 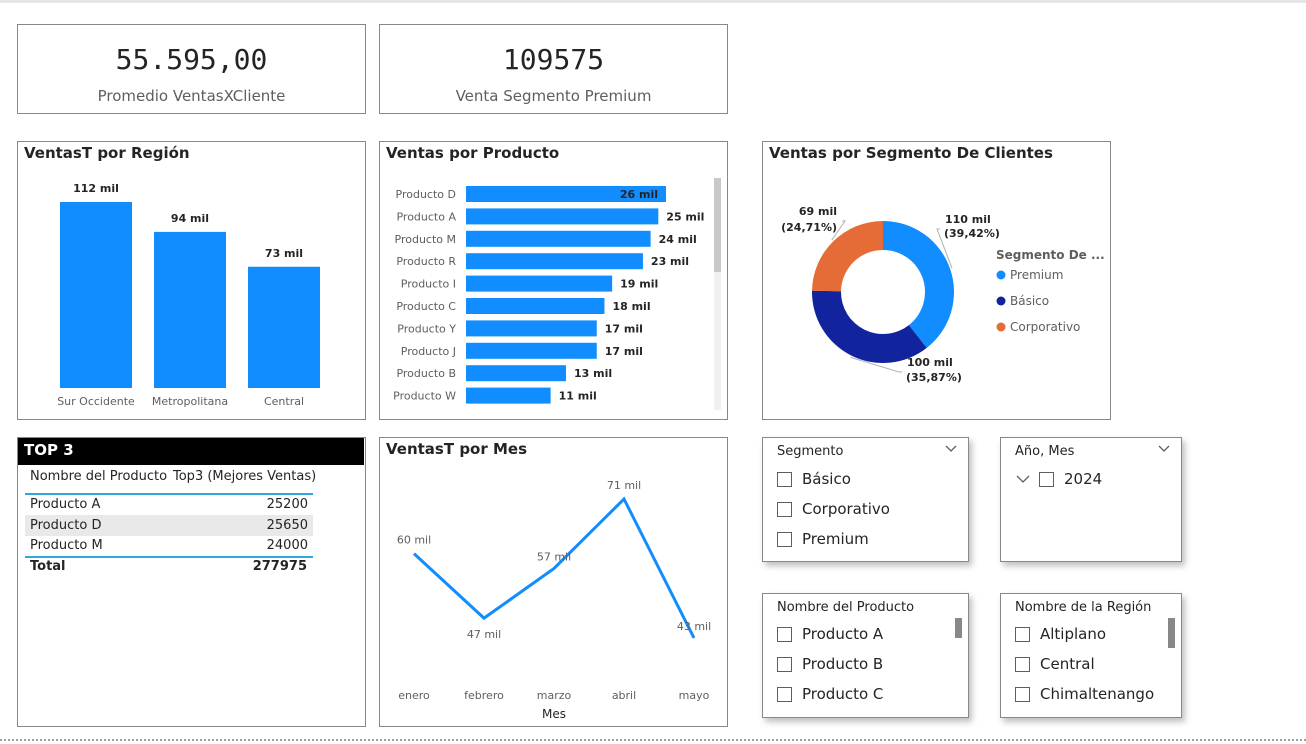 I want to click on table-row: Producto M 24000, so click(x=169, y=546).